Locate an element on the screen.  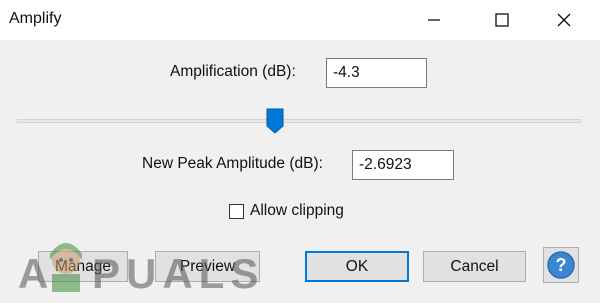
allow-clipping-row: Allow clipping is located at coordinates (286, 211).